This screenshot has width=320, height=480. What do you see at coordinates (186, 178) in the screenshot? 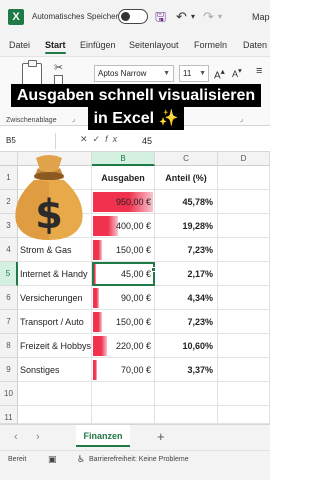
I see `share-column-header: Anteil (%)` at bounding box center [186, 178].